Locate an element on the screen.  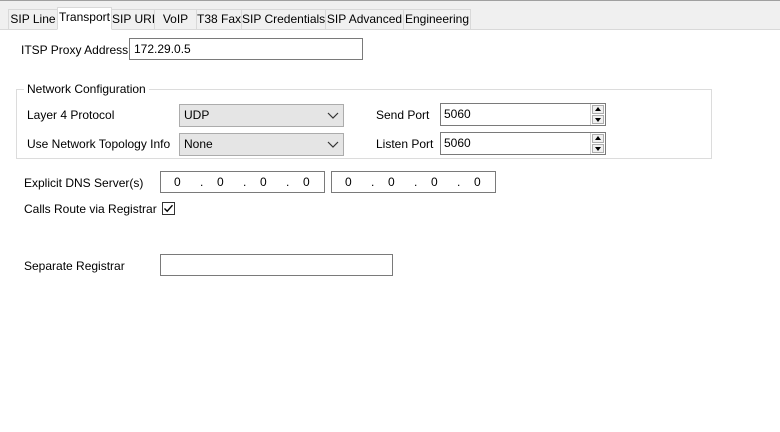
checkmark-icon is located at coordinates (169, 208).